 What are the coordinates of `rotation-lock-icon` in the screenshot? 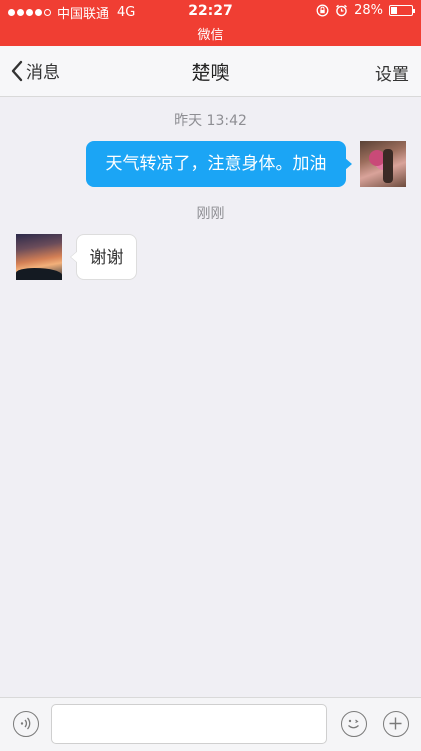 It's located at (322, 10).